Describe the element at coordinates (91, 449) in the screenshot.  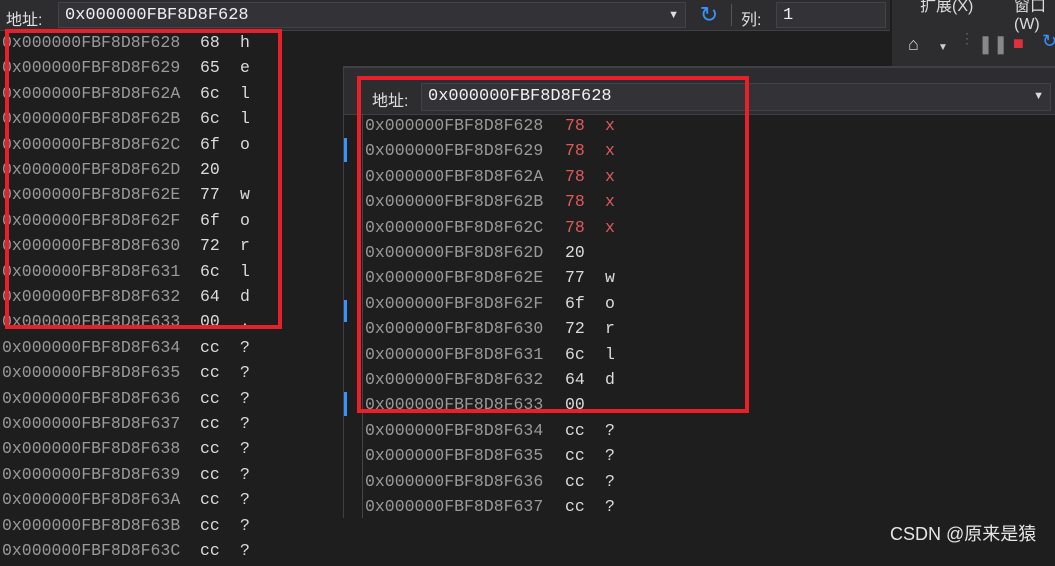
I see `memory-address: 0x000000FBF8D8F638` at that location.